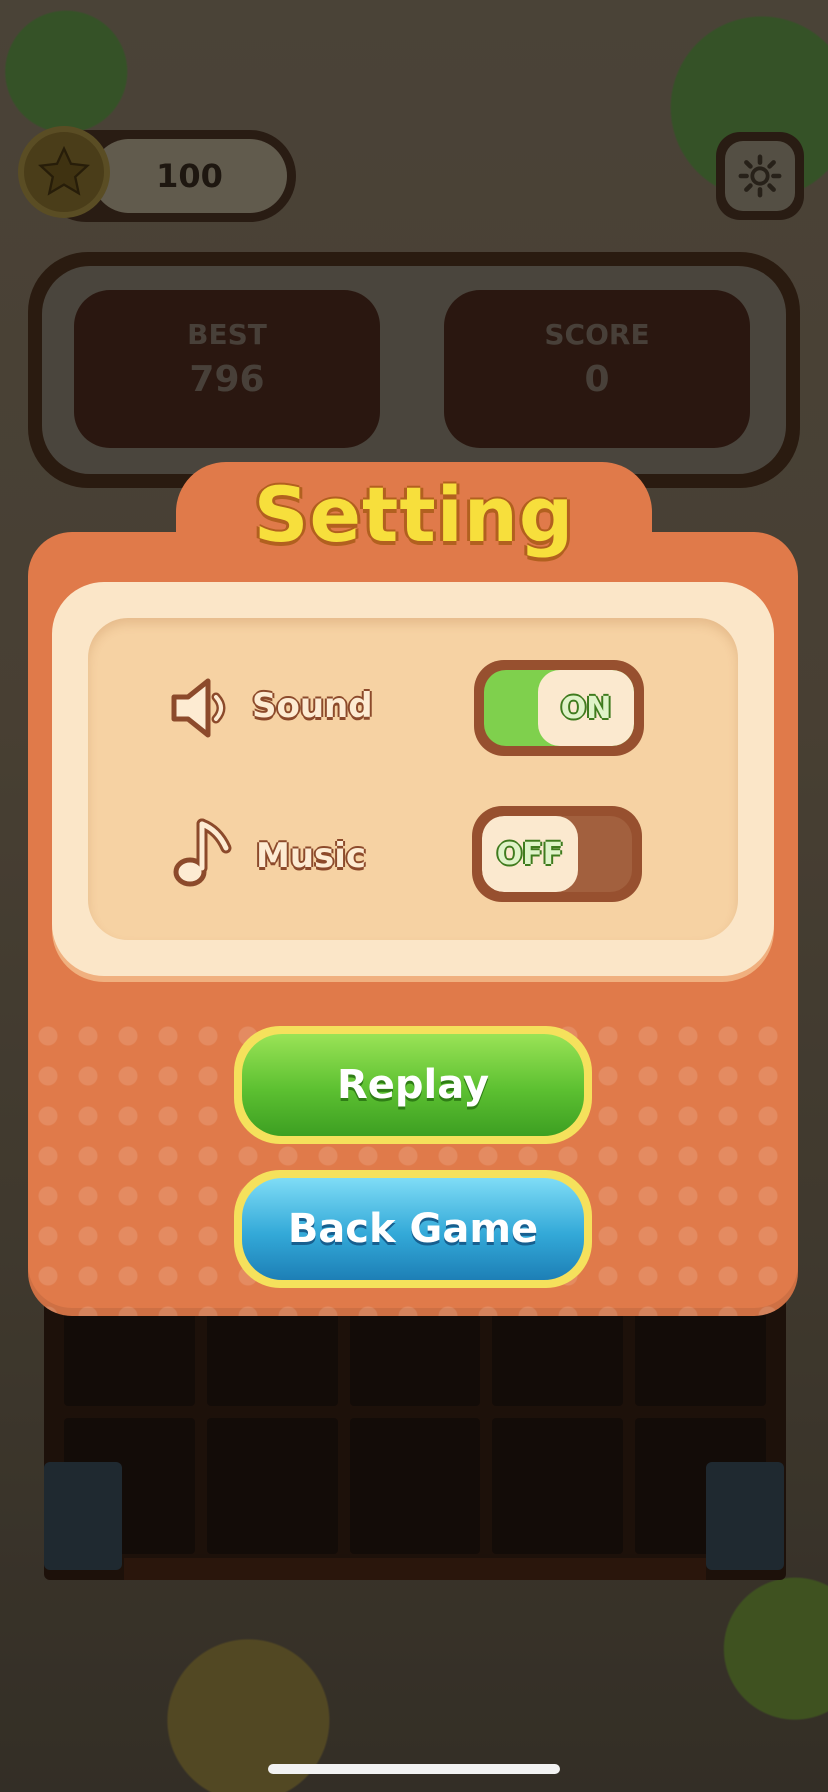 The height and width of the screenshot is (1792, 828). What do you see at coordinates (204, 855) in the screenshot?
I see `music-note-icon` at bounding box center [204, 855].